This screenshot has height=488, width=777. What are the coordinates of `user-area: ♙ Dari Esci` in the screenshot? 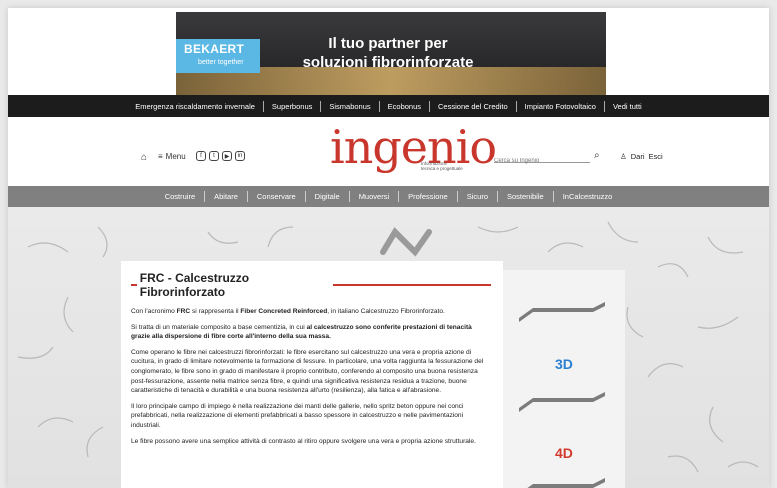 It's located at (641, 156).